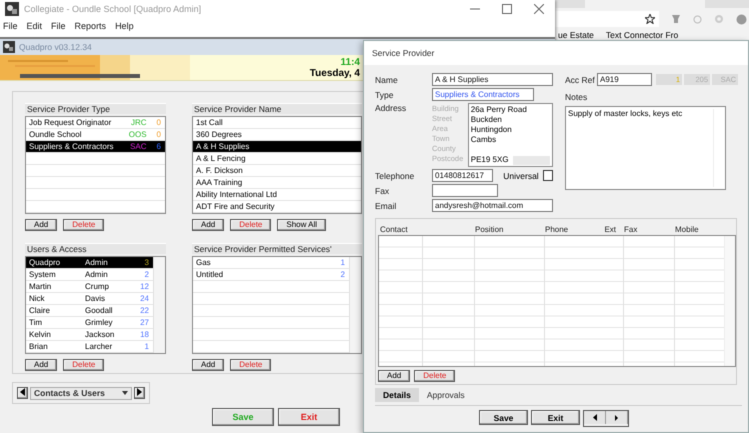  Describe the element at coordinates (39, 346) in the screenshot. I see `first-name: Brian` at that location.